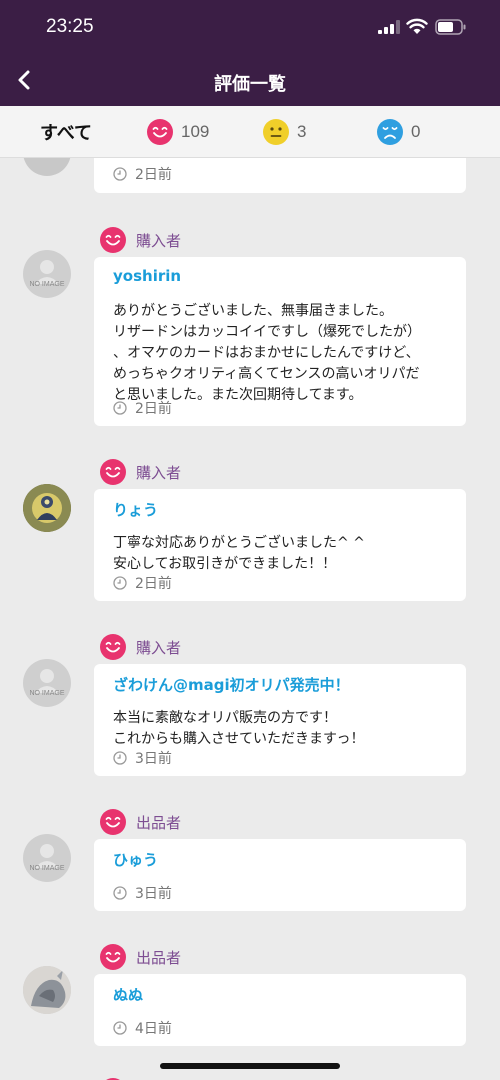 This screenshot has width=500, height=1080. What do you see at coordinates (250, 1066) in the screenshot?
I see `home-indicator` at bounding box center [250, 1066].